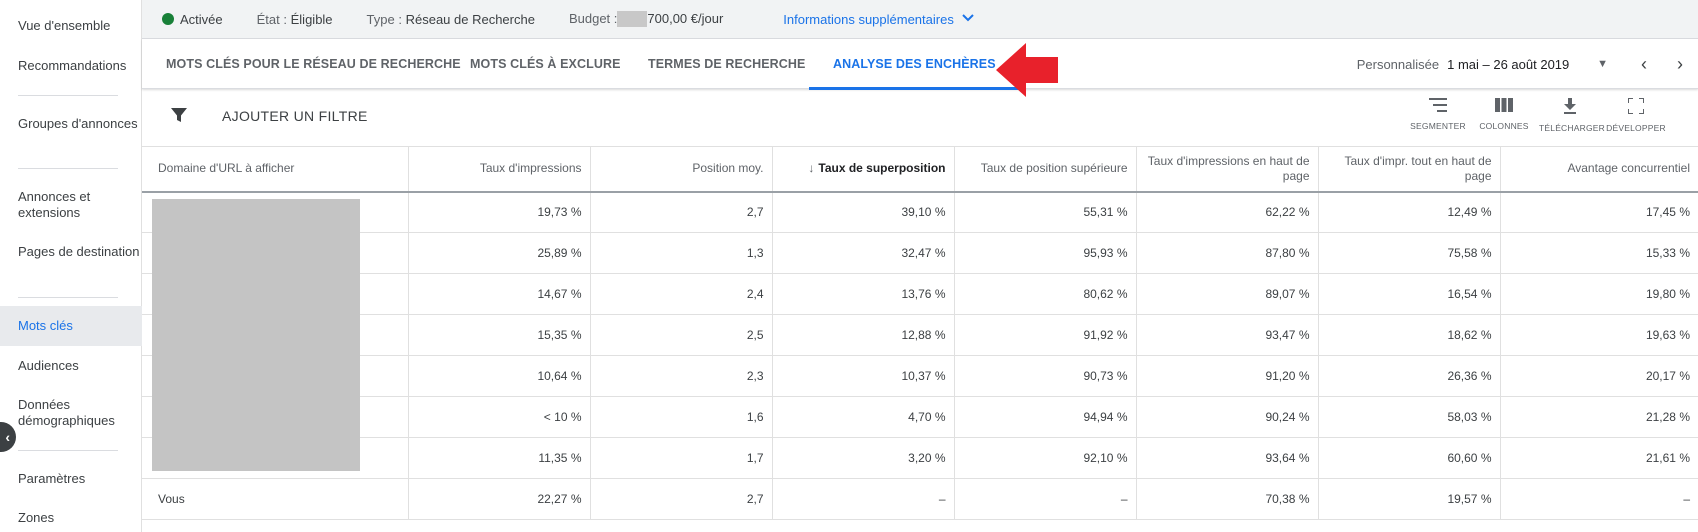  What do you see at coordinates (79, 205) in the screenshot?
I see `sidebar-item-ads-extensions: Annonces et extensions` at bounding box center [79, 205].